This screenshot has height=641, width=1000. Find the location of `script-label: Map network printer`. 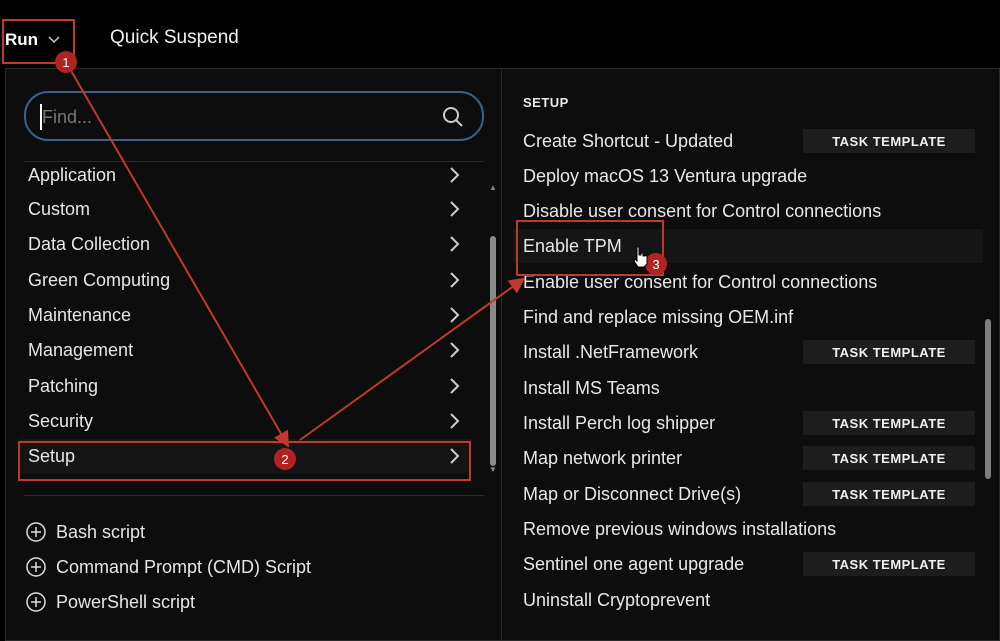

script-label: Map network printer is located at coordinates (603, 457).